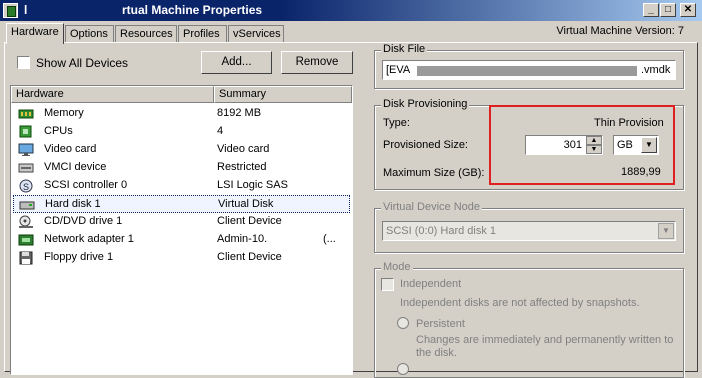  Describe the element at coordinates (146, 34) in the screenshot. I see `tab-resources: Resources` at that location.